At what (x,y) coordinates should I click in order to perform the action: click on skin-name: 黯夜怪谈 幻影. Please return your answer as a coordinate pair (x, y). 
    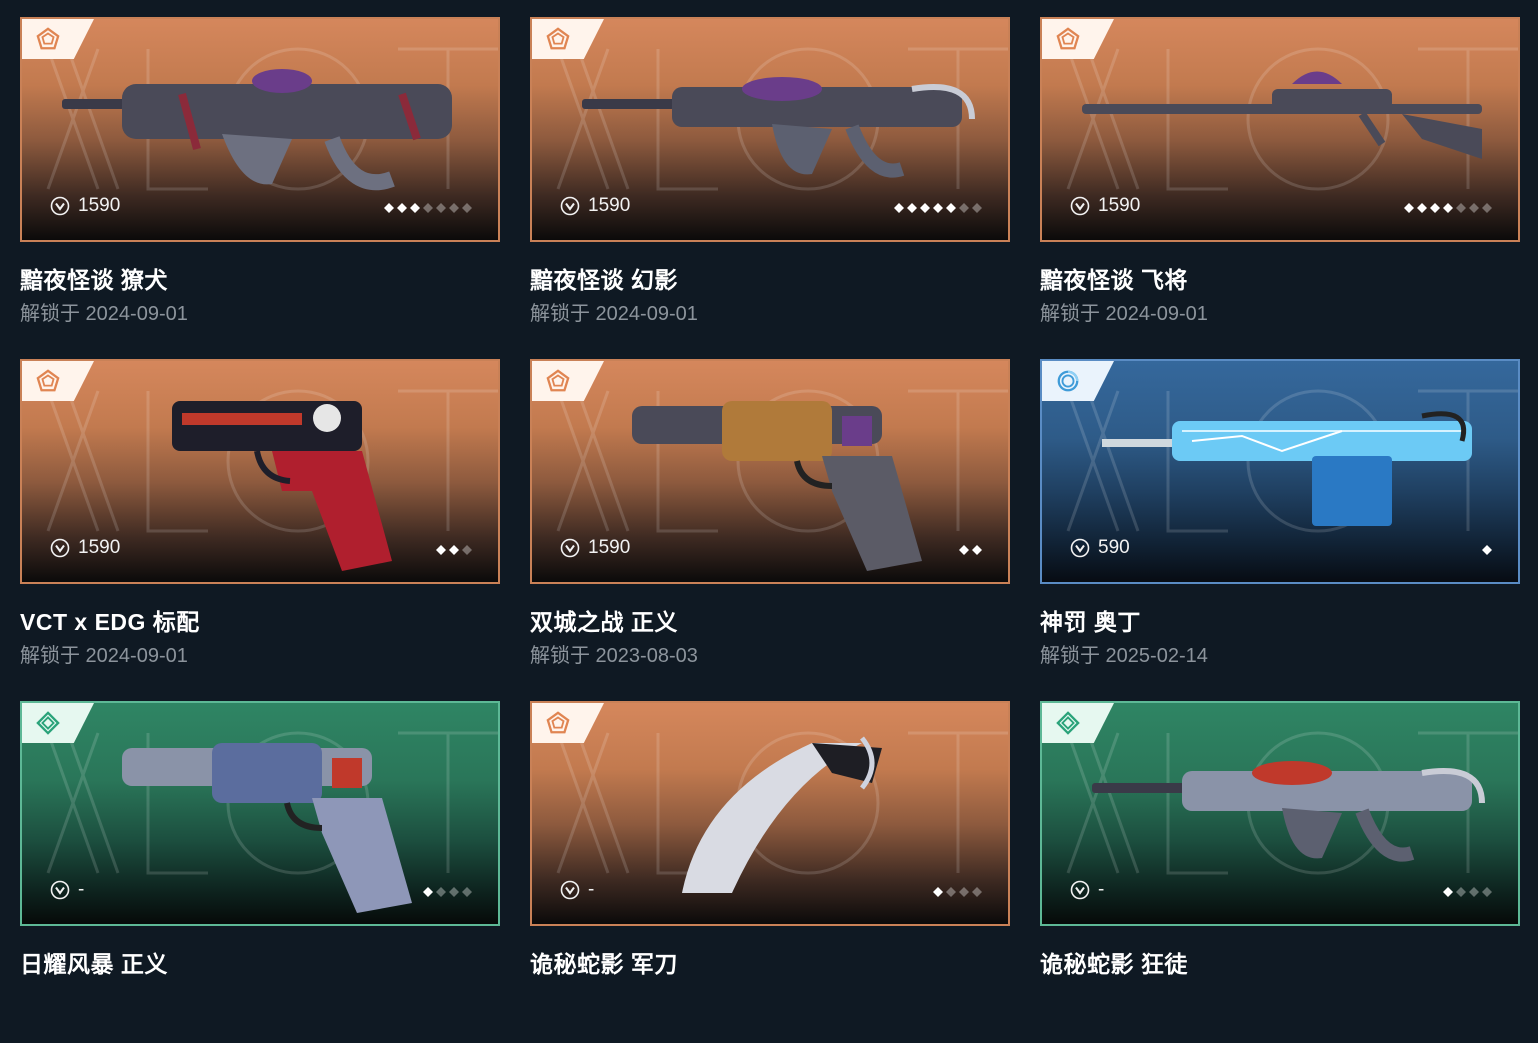
    Looking at the image, I should click on (604, 280).